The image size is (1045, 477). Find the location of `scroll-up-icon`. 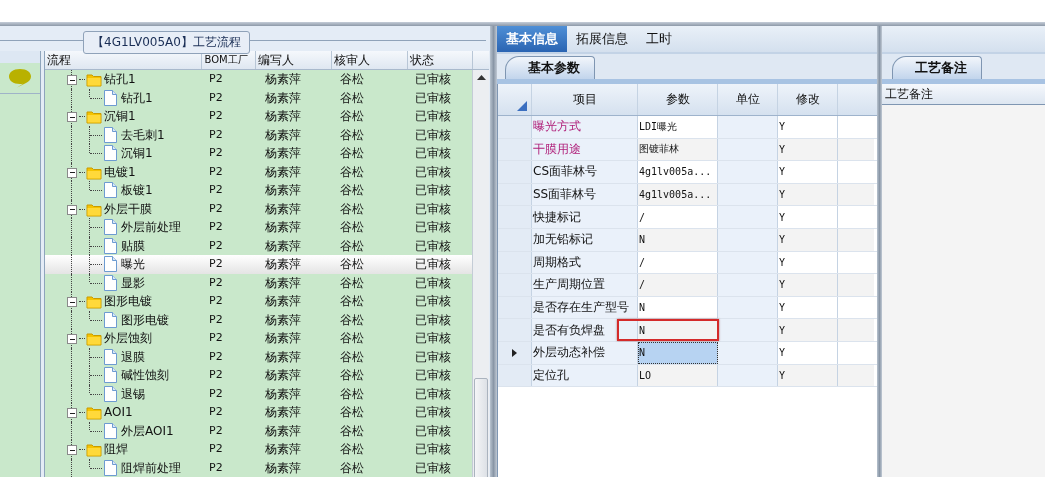

scroll-up-icon is located at coordinates (481, 77).